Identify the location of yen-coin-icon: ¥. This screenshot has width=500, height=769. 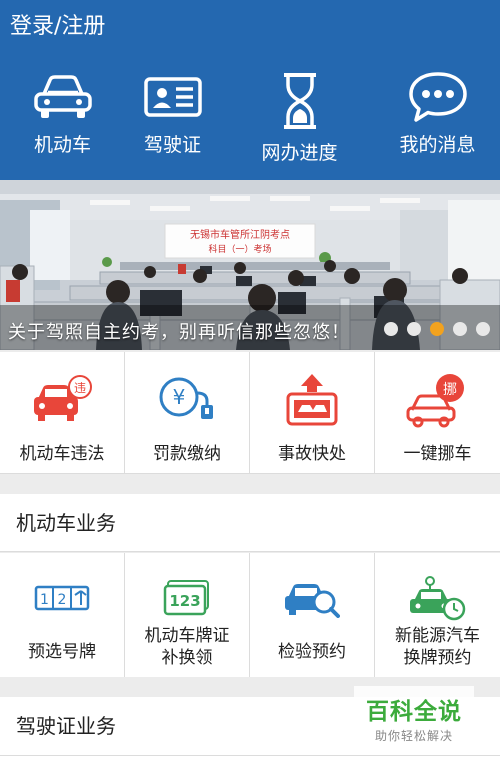
(187, 400).